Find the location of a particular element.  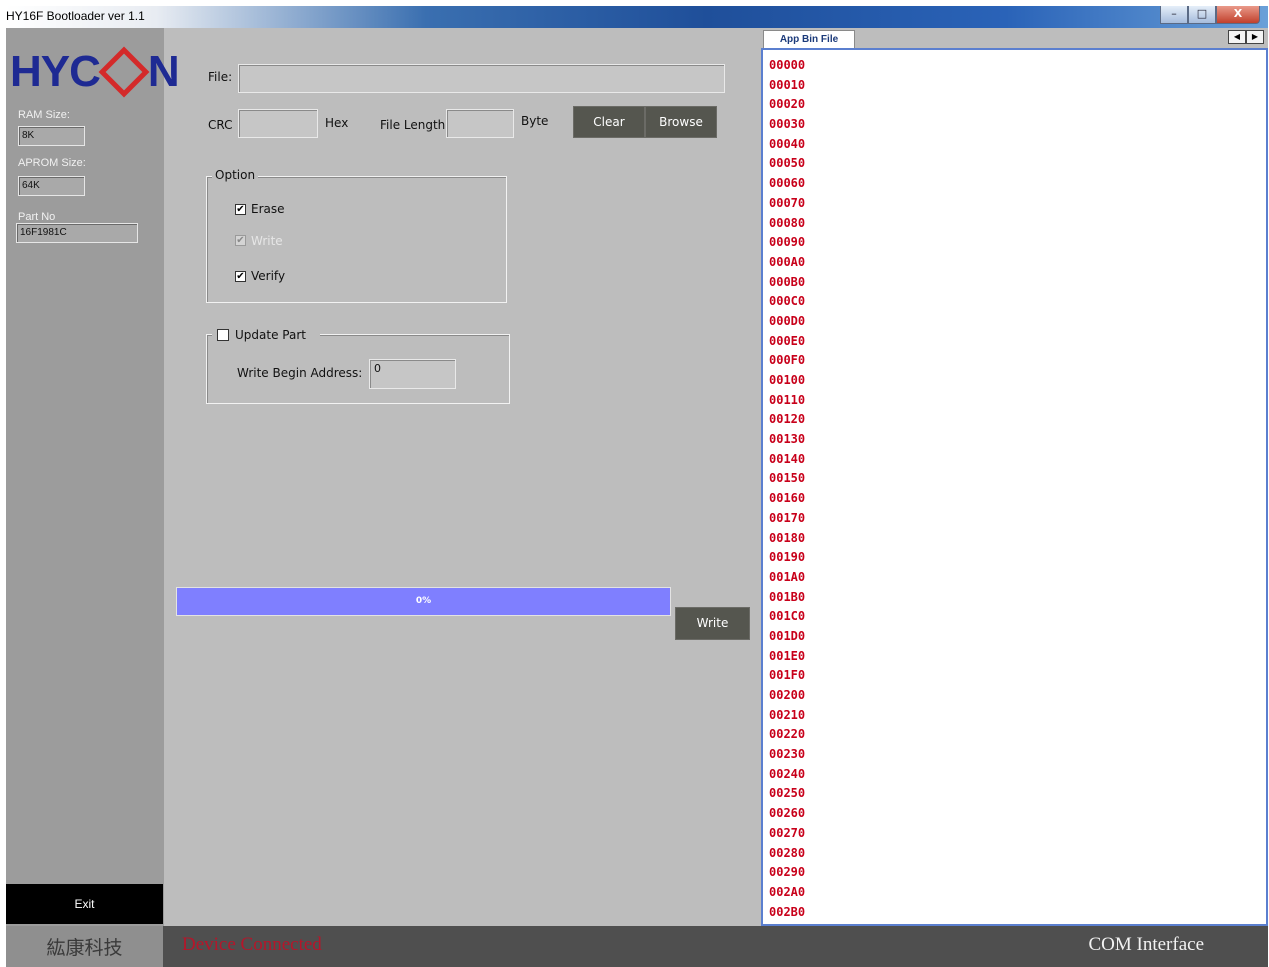

ram-size-label: RAM Size: is located at coordinates (44, 115).